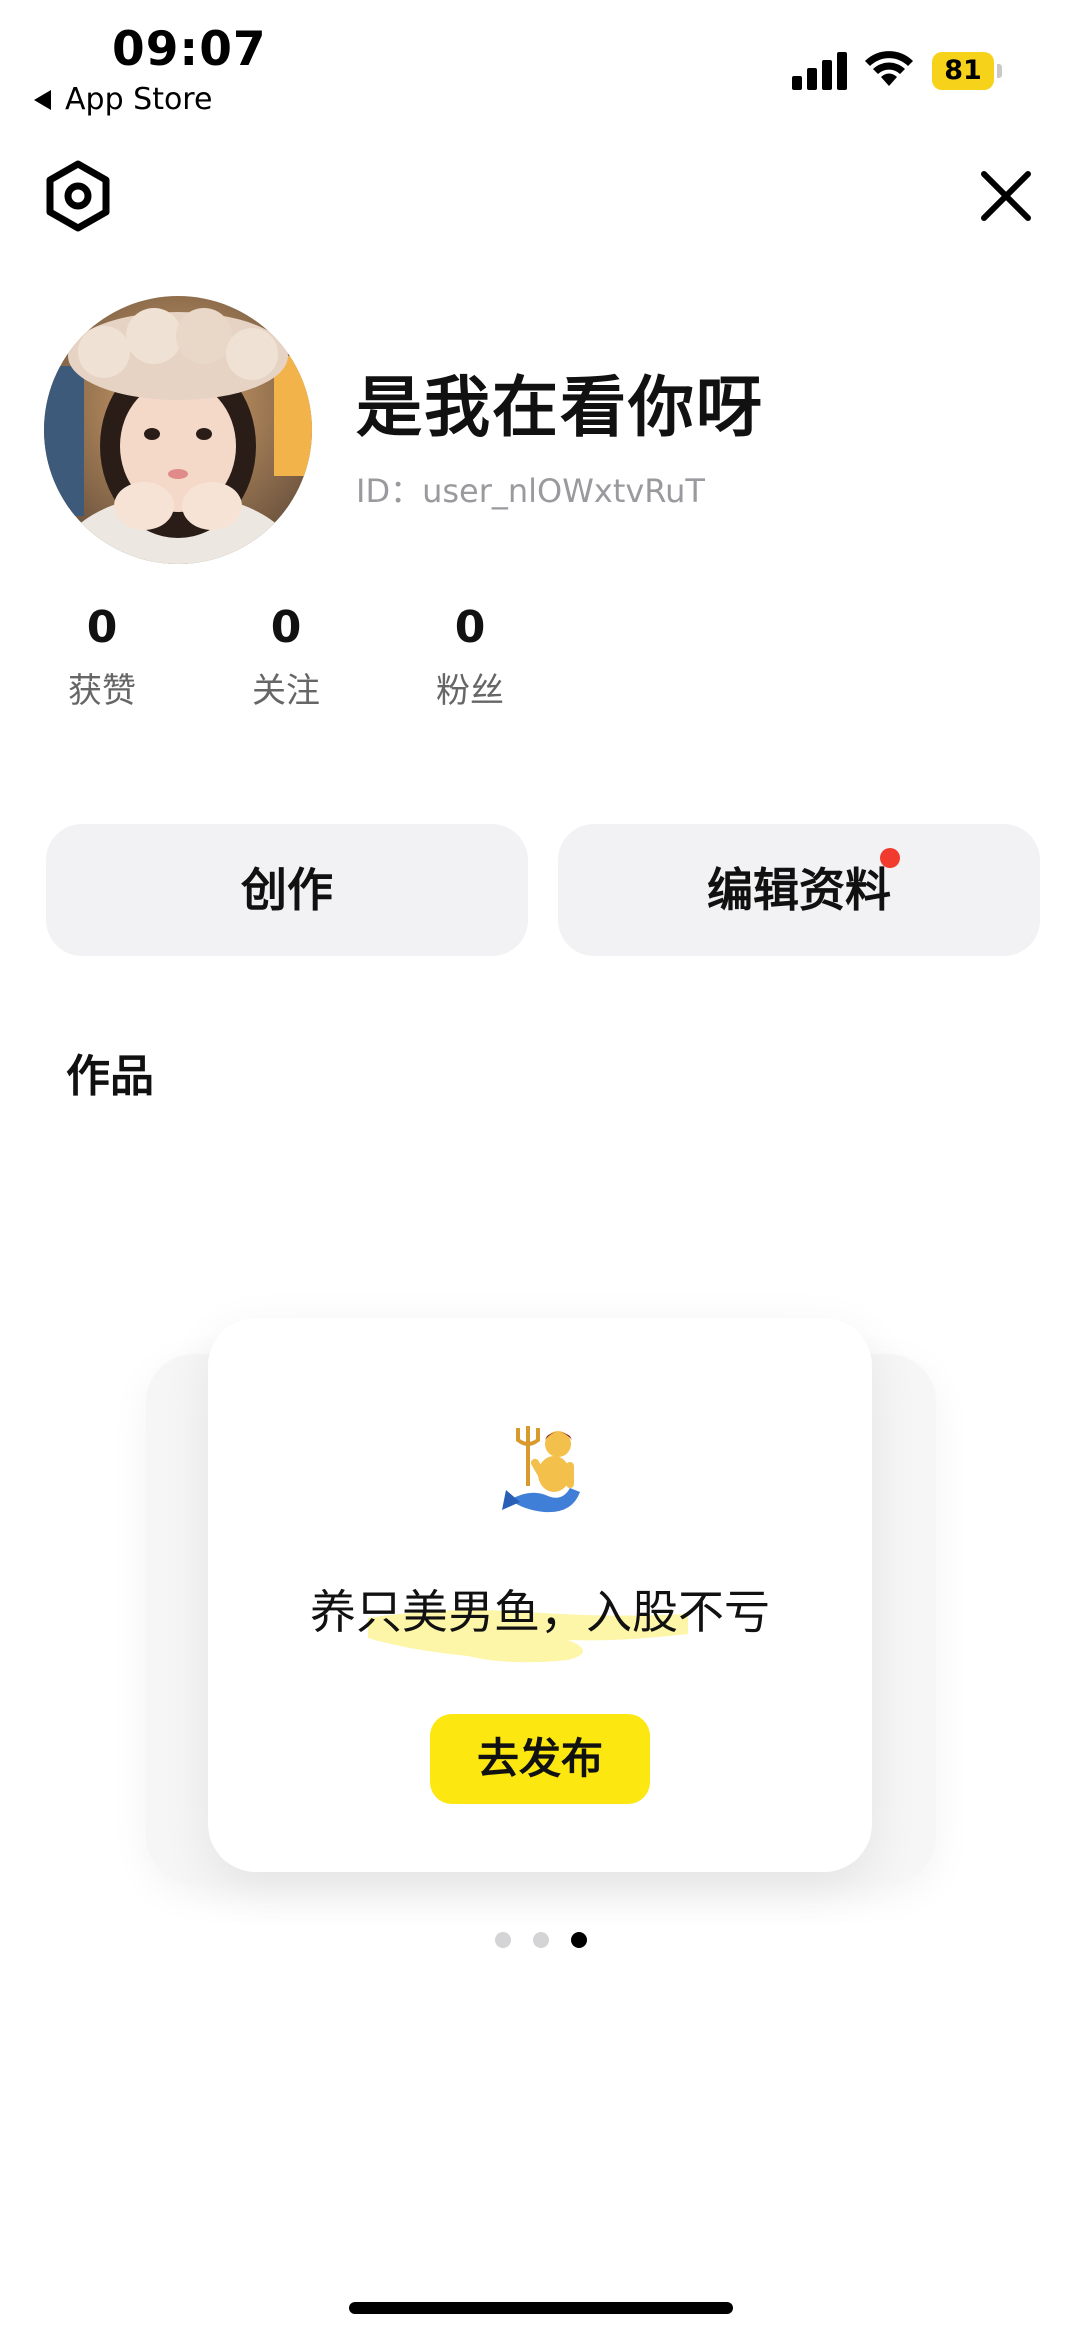 Image resolution: width=1080 pixels, height=2337 pixels. Describe the element at coordinates (540, 70) in the screenshot. I see `status-bar: 09:07 App Store 81` at that location.